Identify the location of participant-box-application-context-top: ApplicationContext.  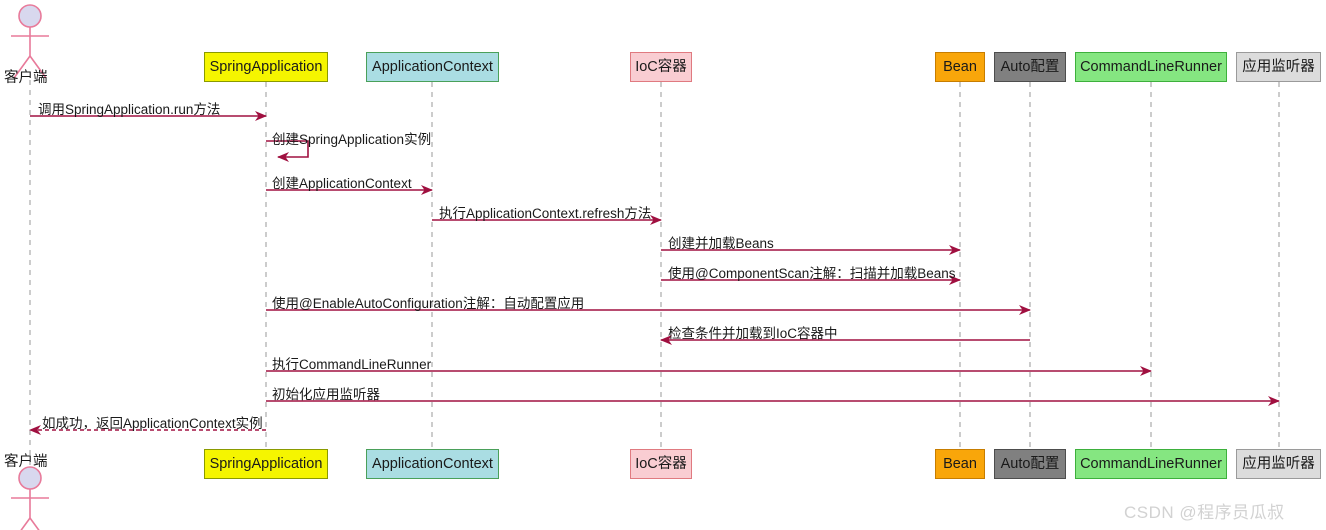
(432, 67).